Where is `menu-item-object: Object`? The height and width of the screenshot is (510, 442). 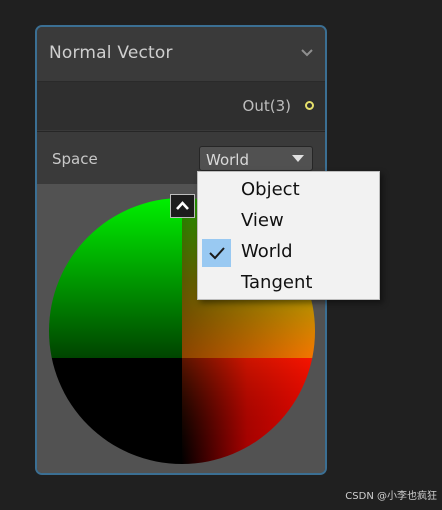
menu-item-object: Object is located at coordinates (288, 189).